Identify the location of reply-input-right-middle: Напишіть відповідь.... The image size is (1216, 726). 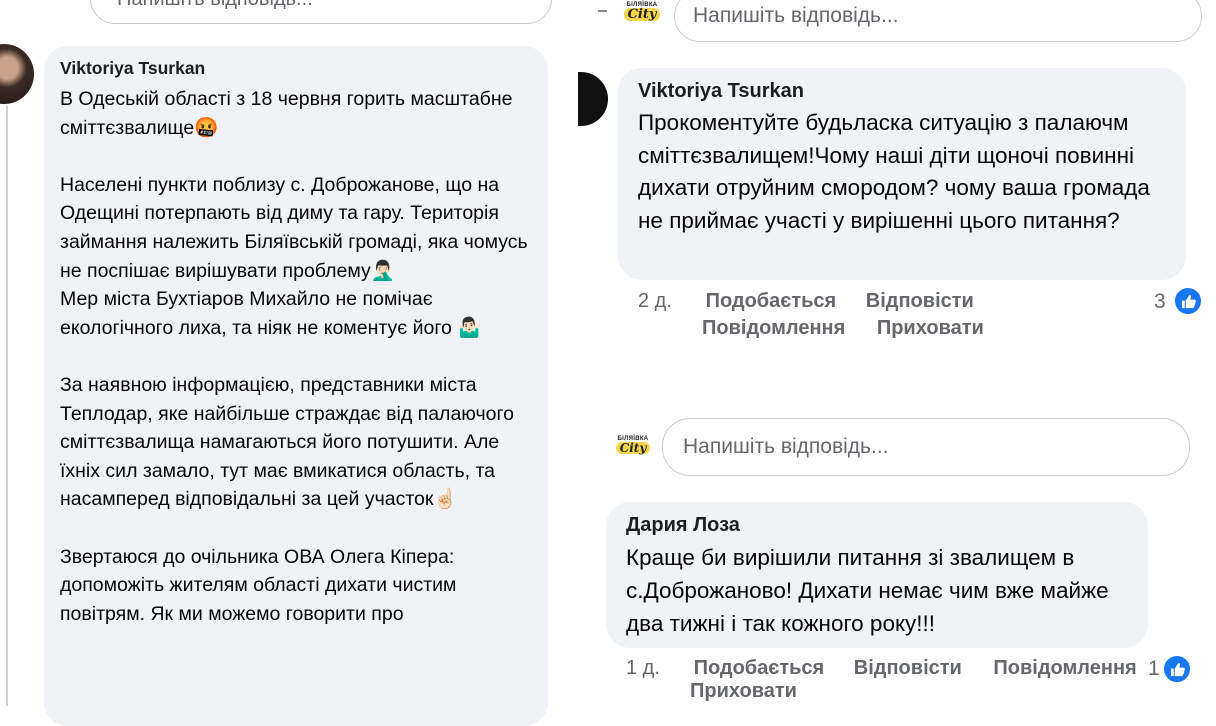
(926, 447).